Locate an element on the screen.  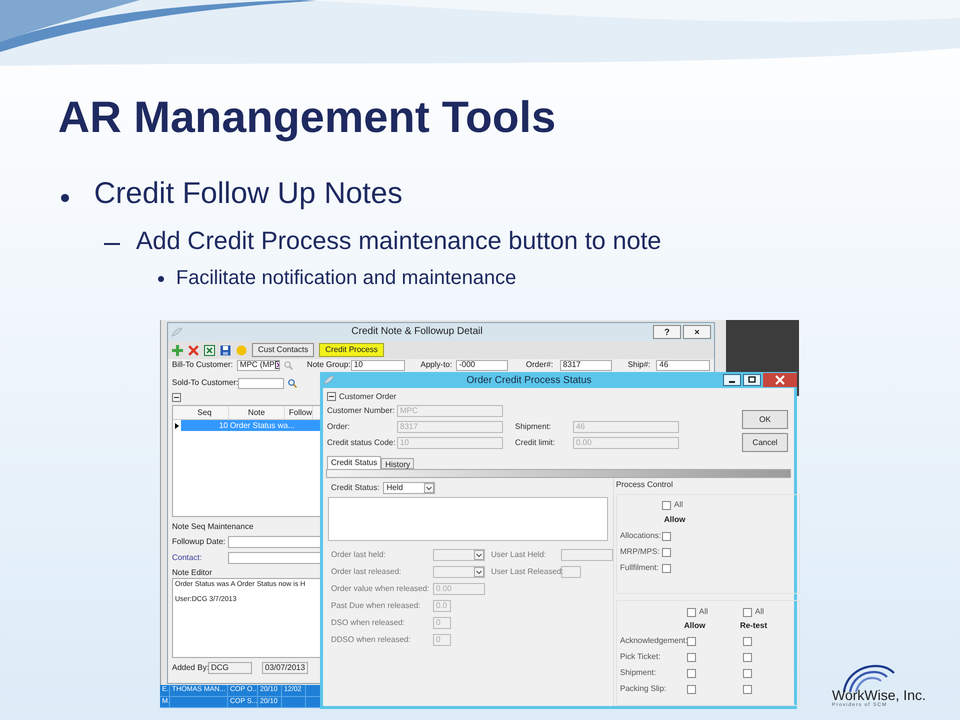
column-header: Note is located at coordinates (257, 412).